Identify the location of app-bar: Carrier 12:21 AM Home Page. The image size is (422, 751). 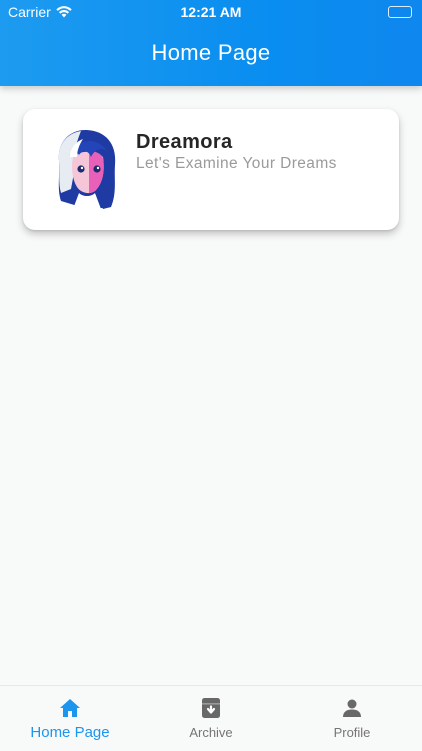
(211, 43).